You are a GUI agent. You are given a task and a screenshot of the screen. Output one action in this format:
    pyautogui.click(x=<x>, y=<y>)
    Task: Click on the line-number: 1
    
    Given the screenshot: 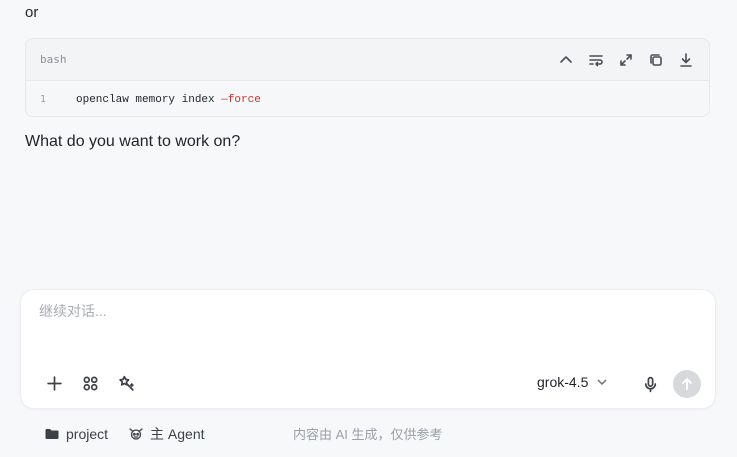 What is the action you would take?
    pyautogui.click(x=43, y=99)
    